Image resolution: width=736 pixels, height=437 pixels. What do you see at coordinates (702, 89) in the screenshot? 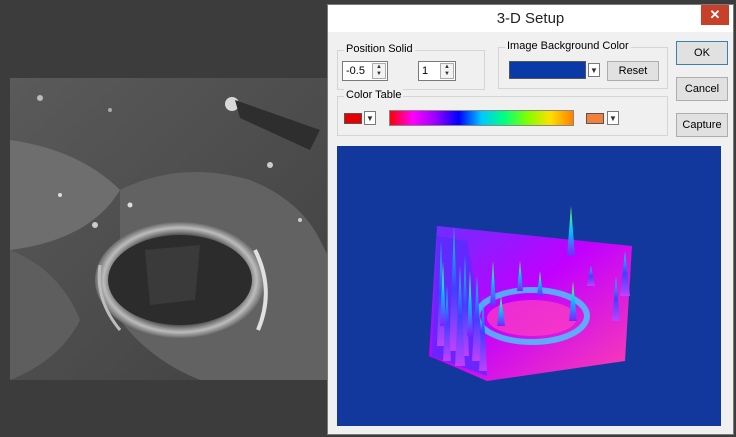
I see `cancel-button: Cancel` at bounding box center [702, 89].